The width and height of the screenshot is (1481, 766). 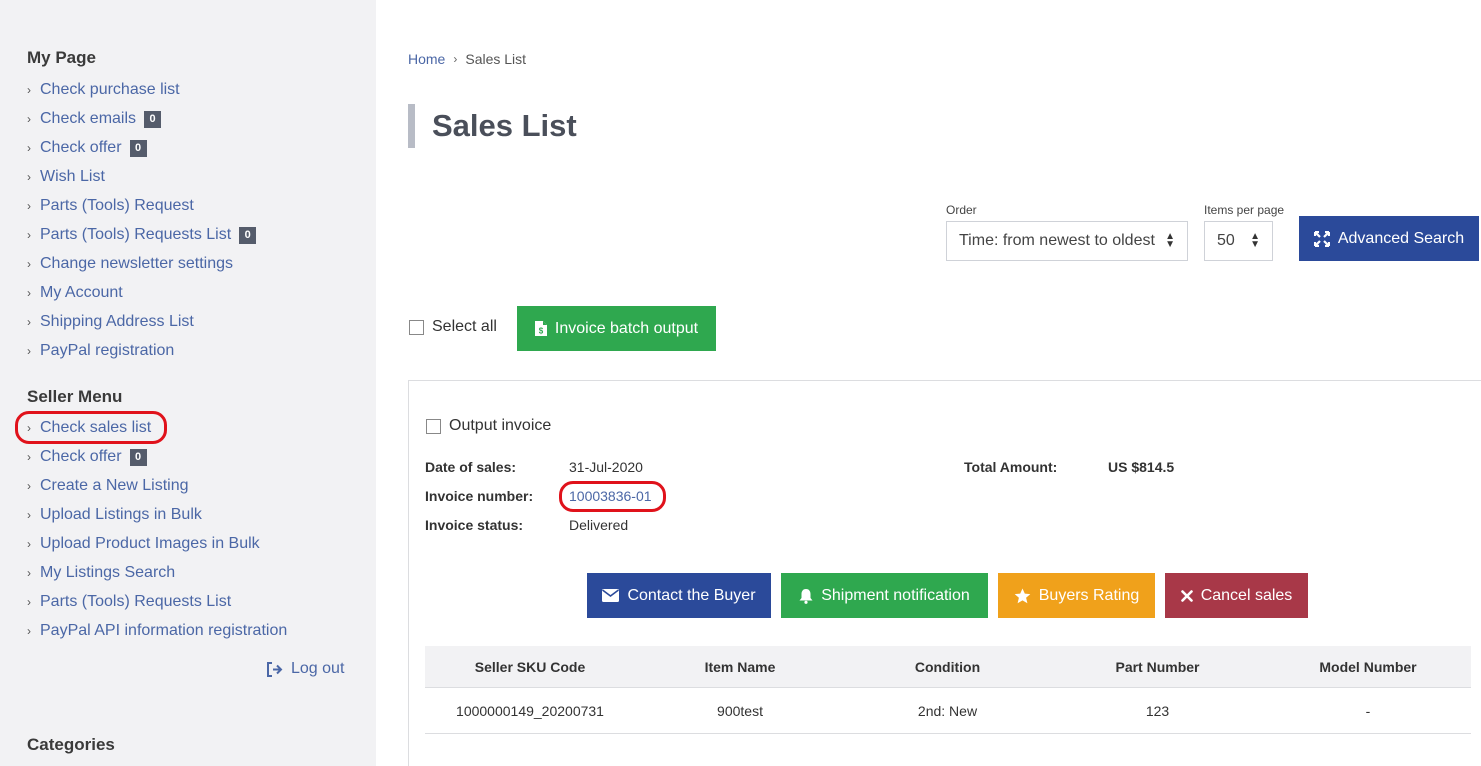 I want to click on close-icon, so click(x=1186, y=595).